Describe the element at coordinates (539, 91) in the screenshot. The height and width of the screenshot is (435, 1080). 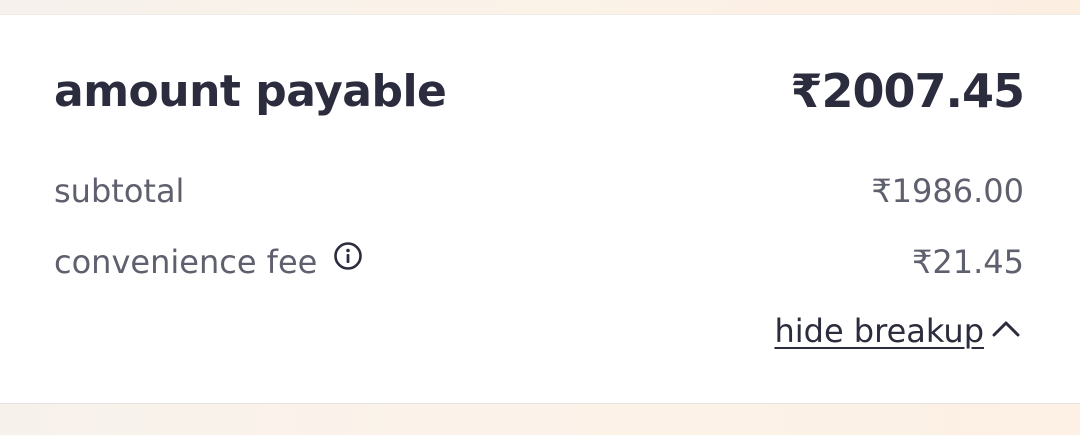
I see `amount-payable-row: amount payable ₹2007.45` at that location.